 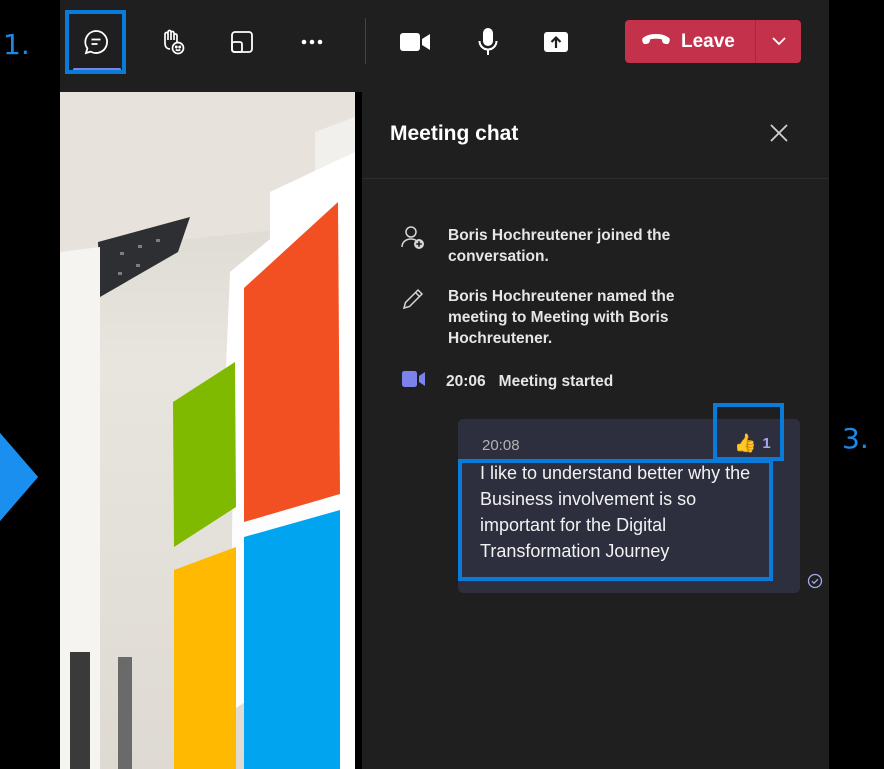 I want to click on hang-up-icon, so click(x=656, y=41).